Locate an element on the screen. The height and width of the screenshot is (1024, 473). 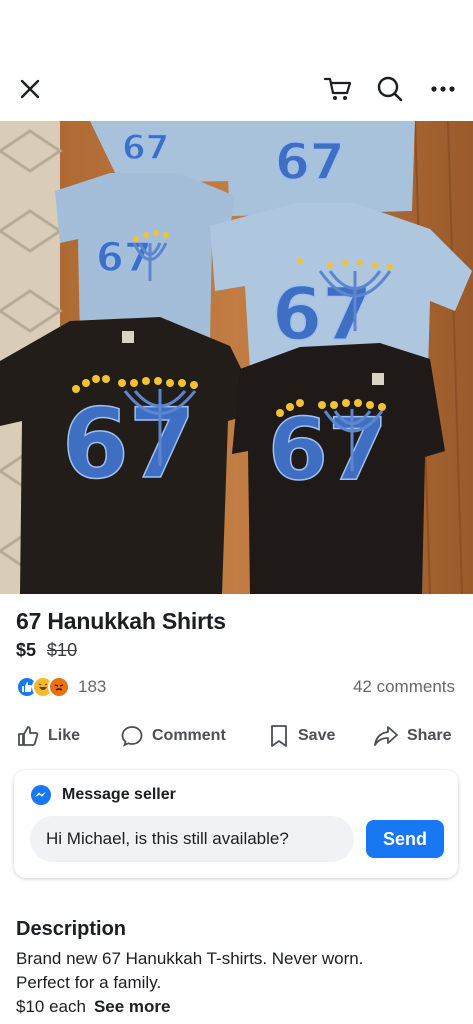
messenger-icon is located at coordinates (41, 795).